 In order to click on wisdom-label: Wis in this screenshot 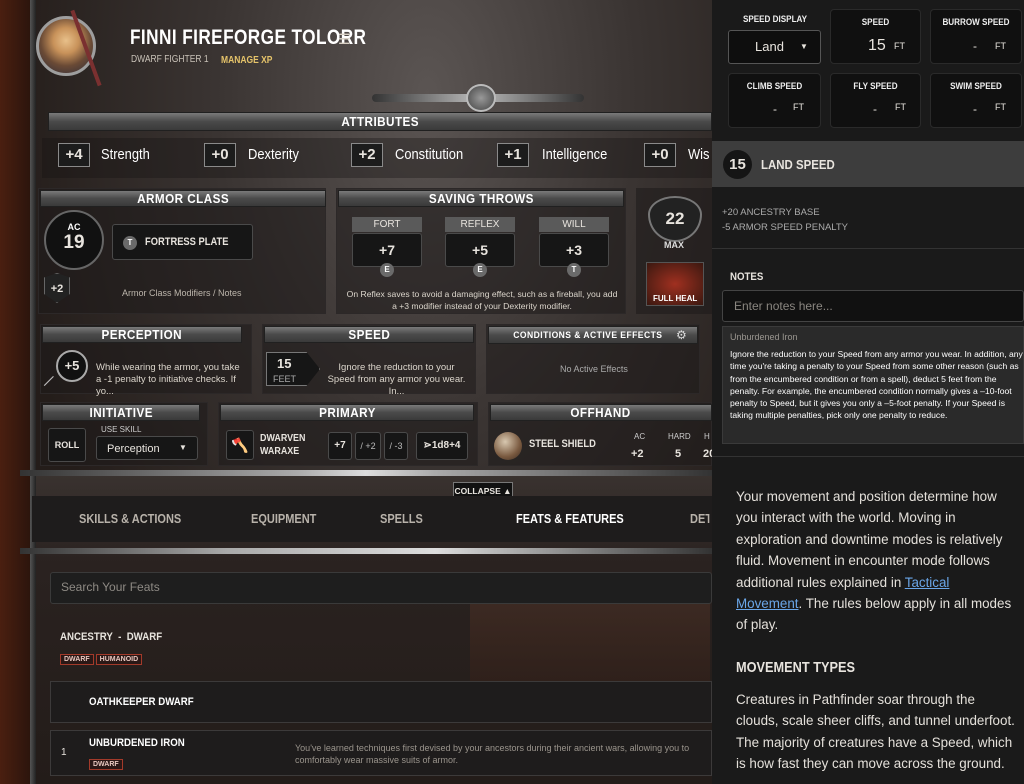, I will do `click(699, 154)`.